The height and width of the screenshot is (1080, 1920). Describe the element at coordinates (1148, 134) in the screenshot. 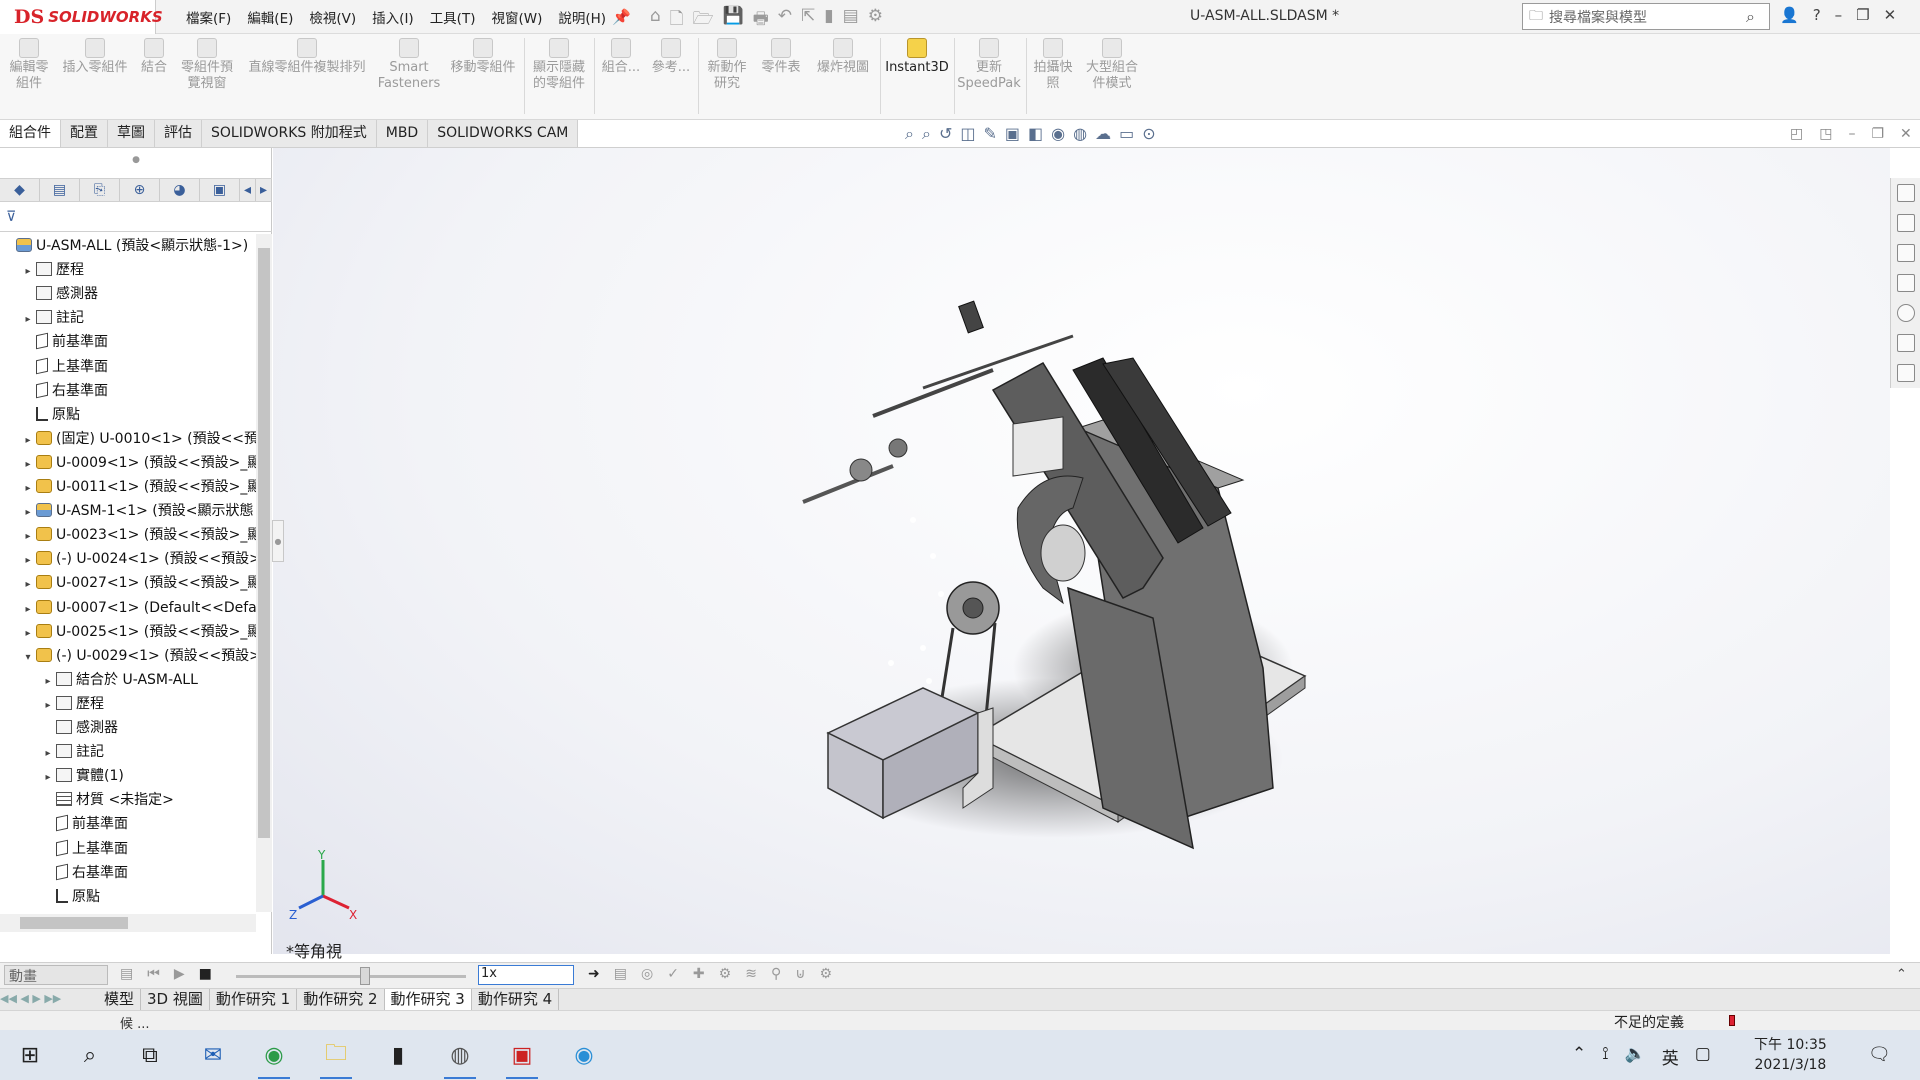

I see `realview-icon: ⊙` at that location.